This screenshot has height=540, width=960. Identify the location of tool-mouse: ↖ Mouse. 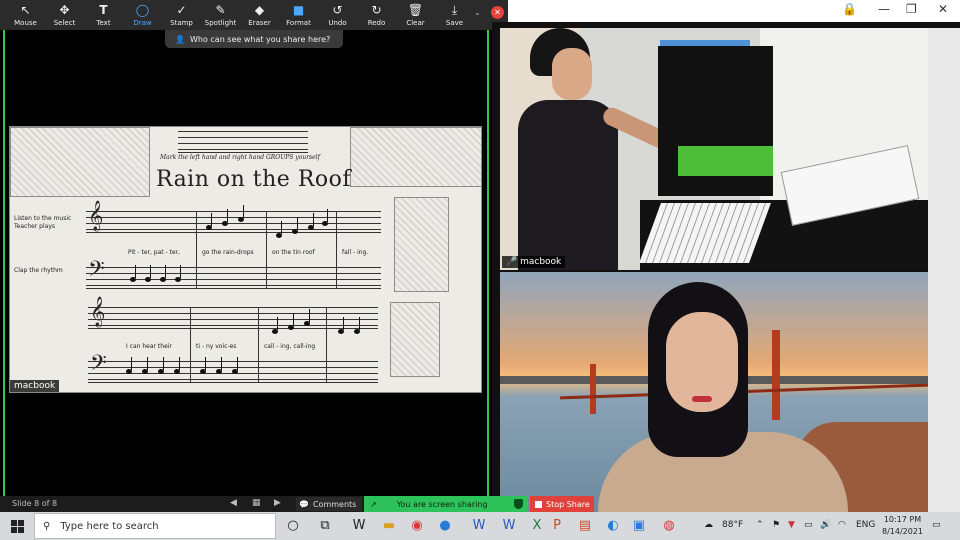
(25, 15).